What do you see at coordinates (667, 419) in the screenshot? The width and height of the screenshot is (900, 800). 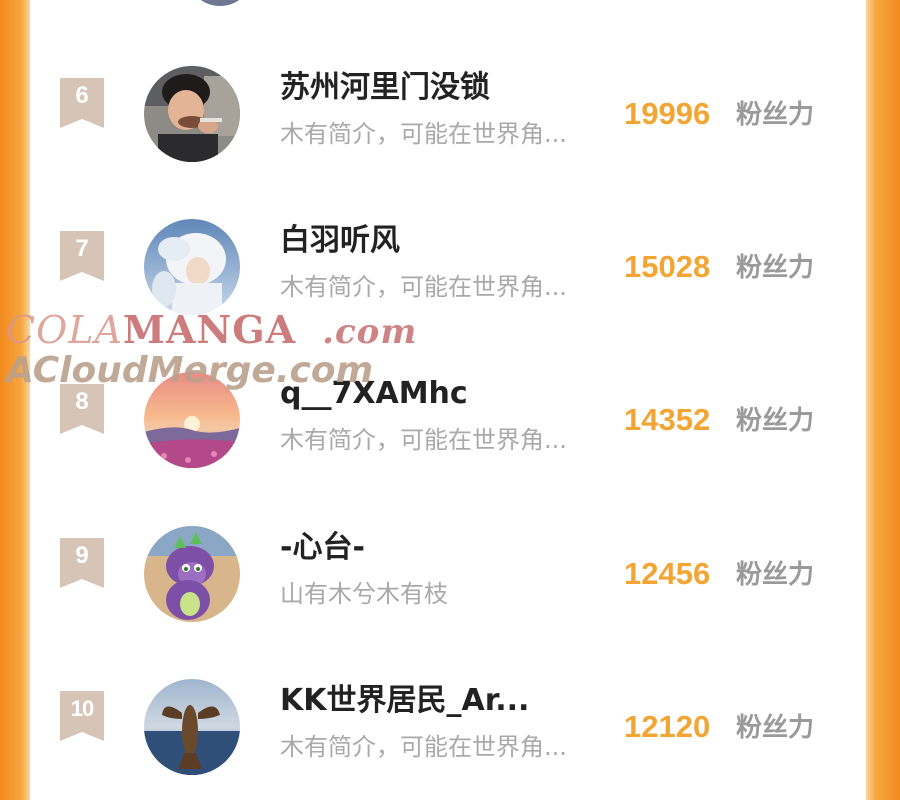 I see `fan-score: 14352` at bounding box center [667, 419].